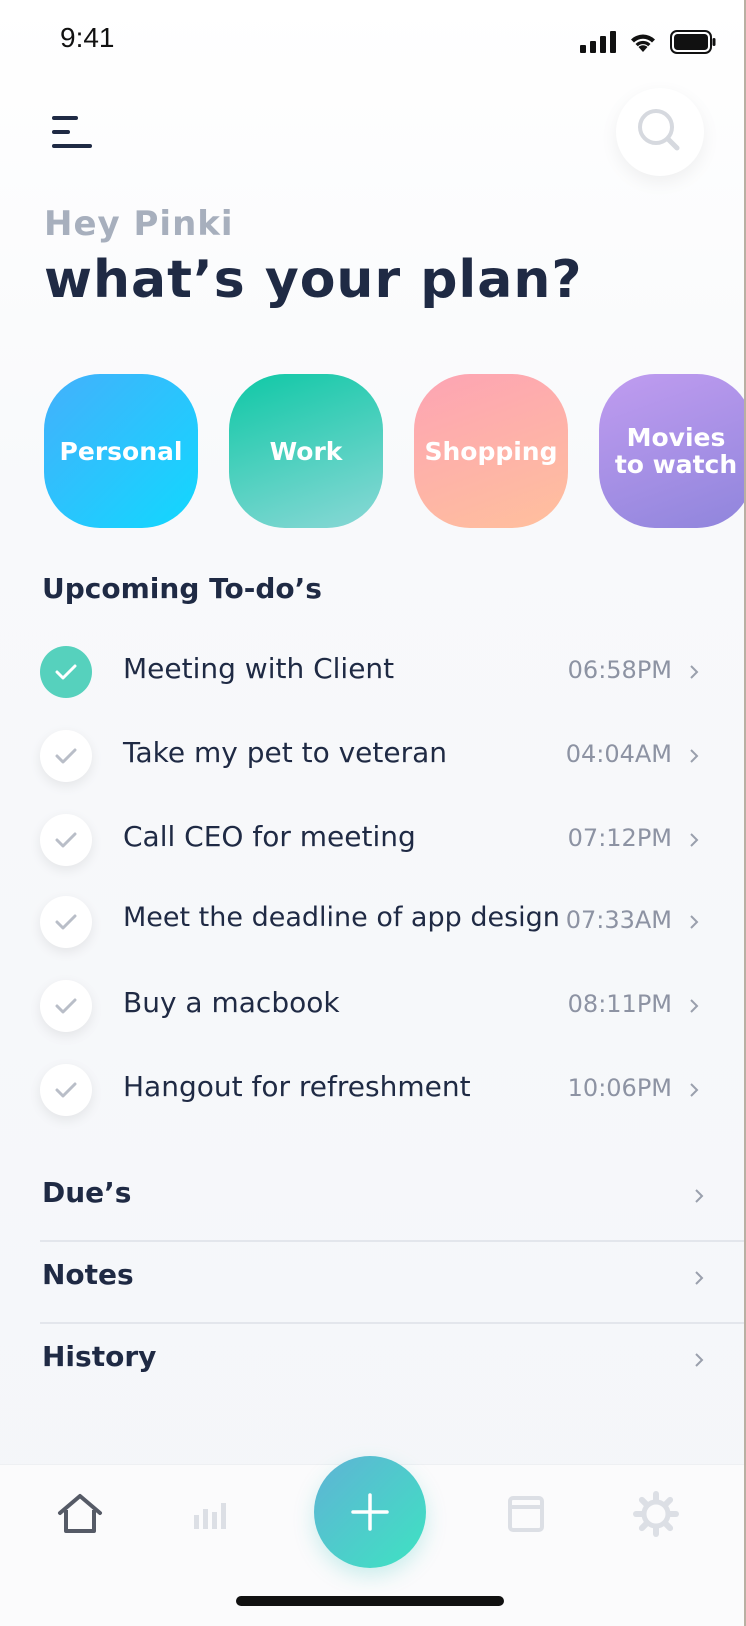 This screenshot has height=1626, width=746. What do you see at coordinates (88, 1274) in the screenshot?
I see `section-label: Notes` at bounding box center [88, 1274].